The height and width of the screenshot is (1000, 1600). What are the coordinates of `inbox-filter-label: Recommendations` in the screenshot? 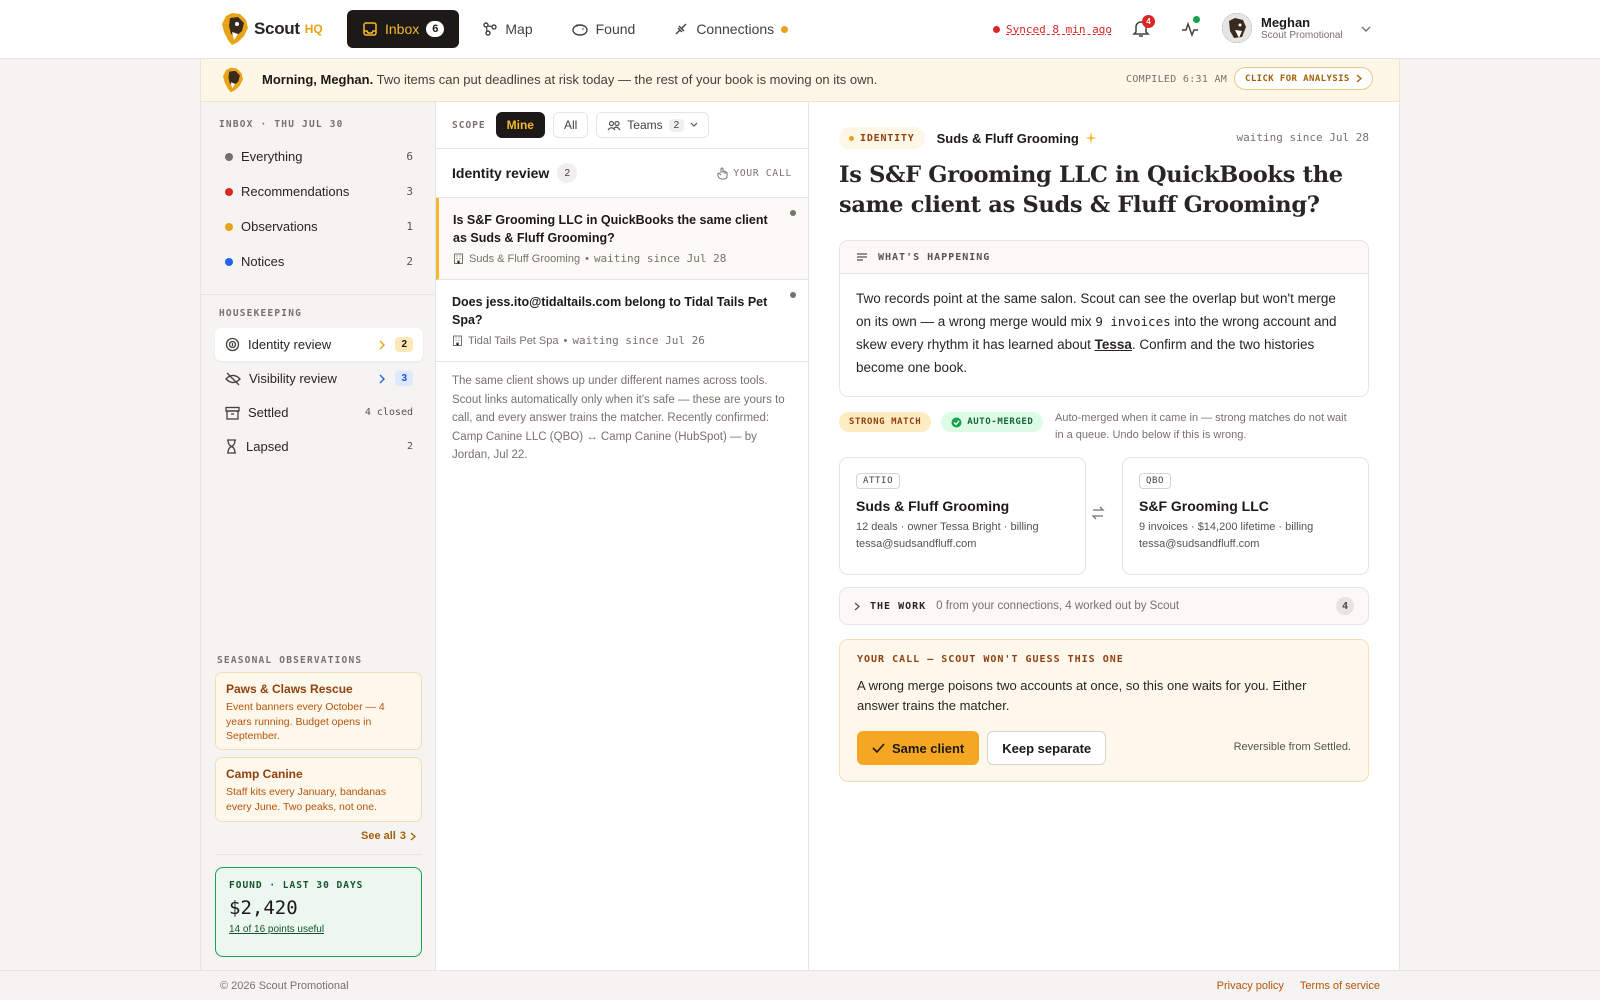 It's located at (295, 191).